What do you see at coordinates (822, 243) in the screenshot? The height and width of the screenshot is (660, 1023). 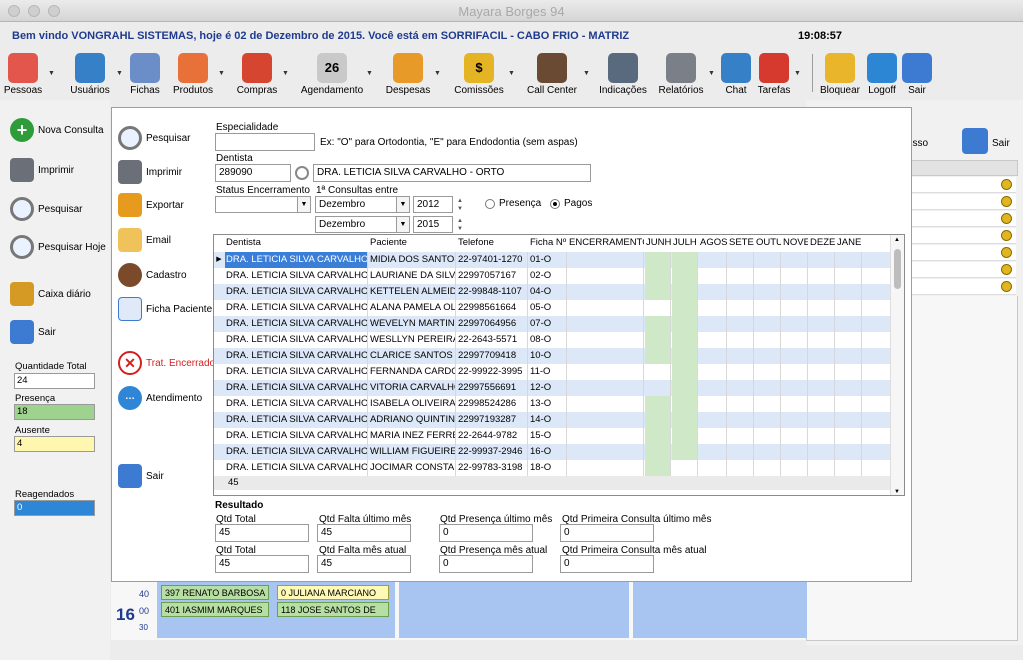 I see `grid-column-header: DEZE` at bounding box center [822, 243].